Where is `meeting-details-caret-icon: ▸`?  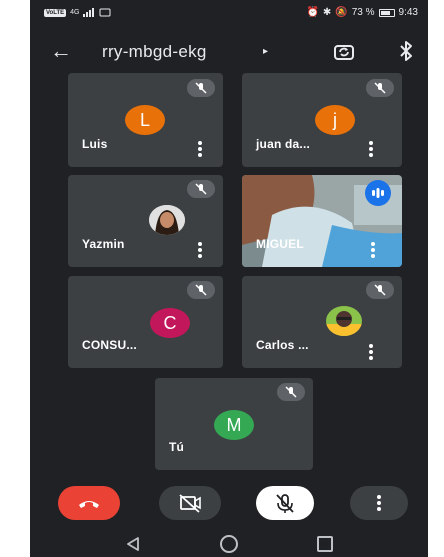 meeting-details-caret-icon: ▸ is located at coordinates (265, 51).